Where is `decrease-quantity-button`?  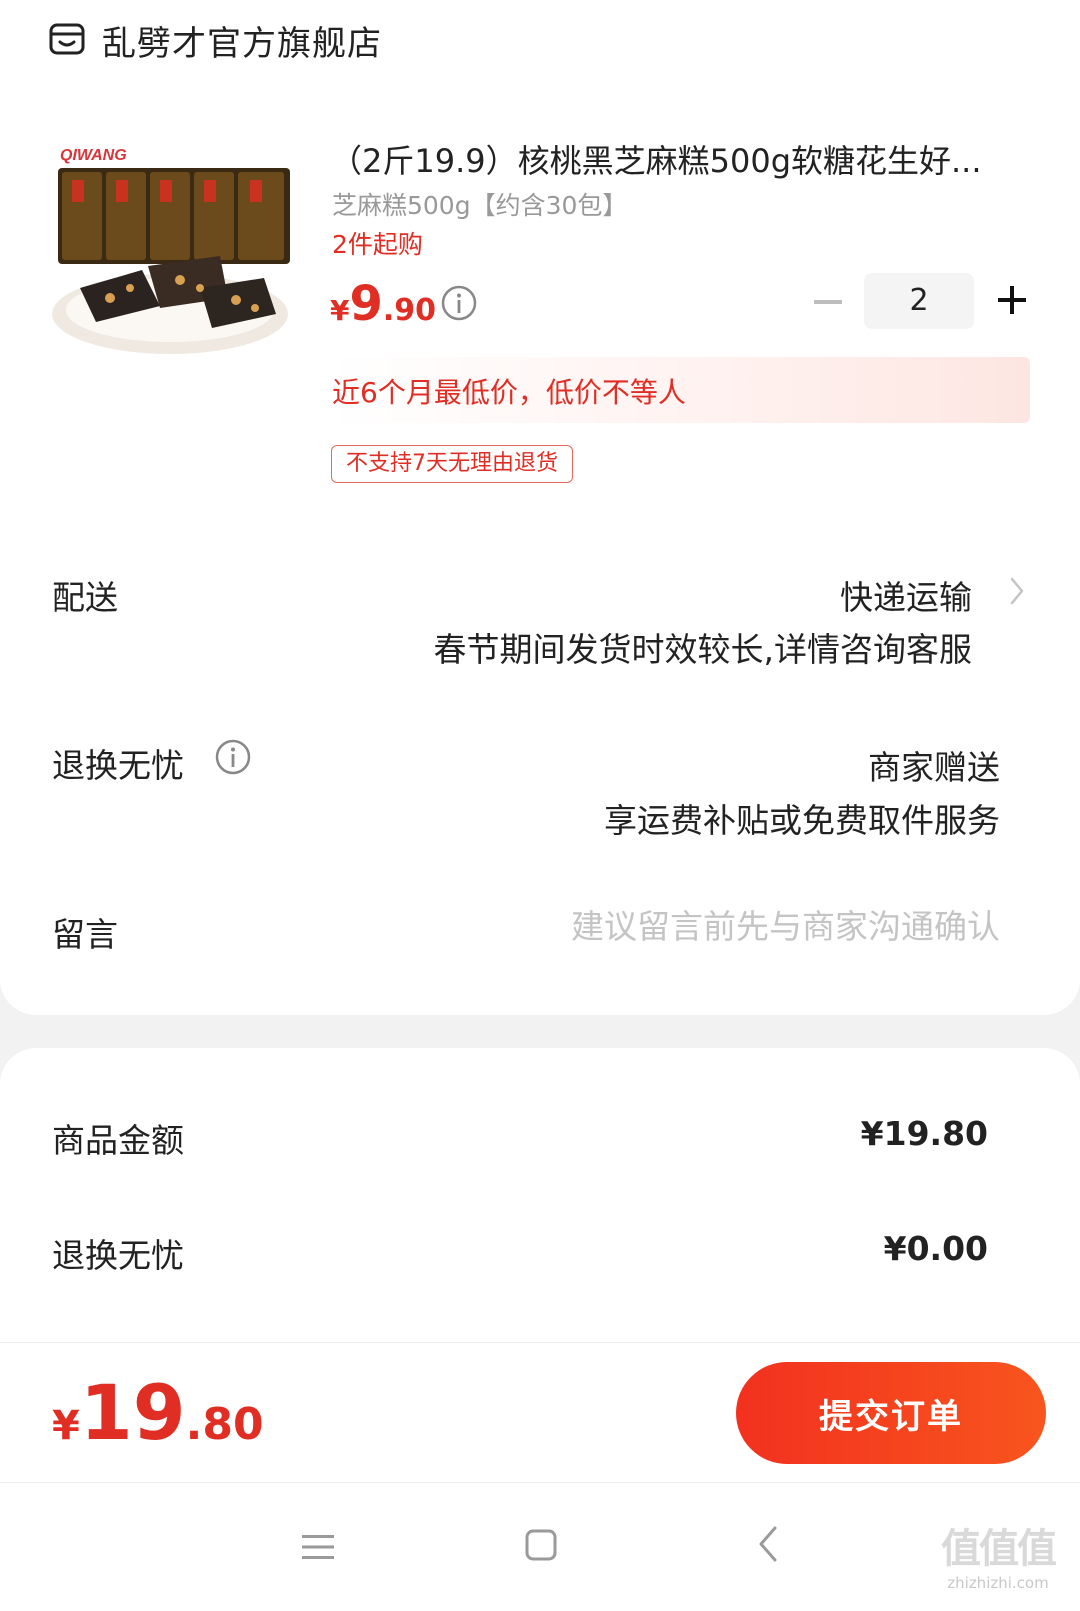 decrease-quantity-button is located at coordinates (828, 302).